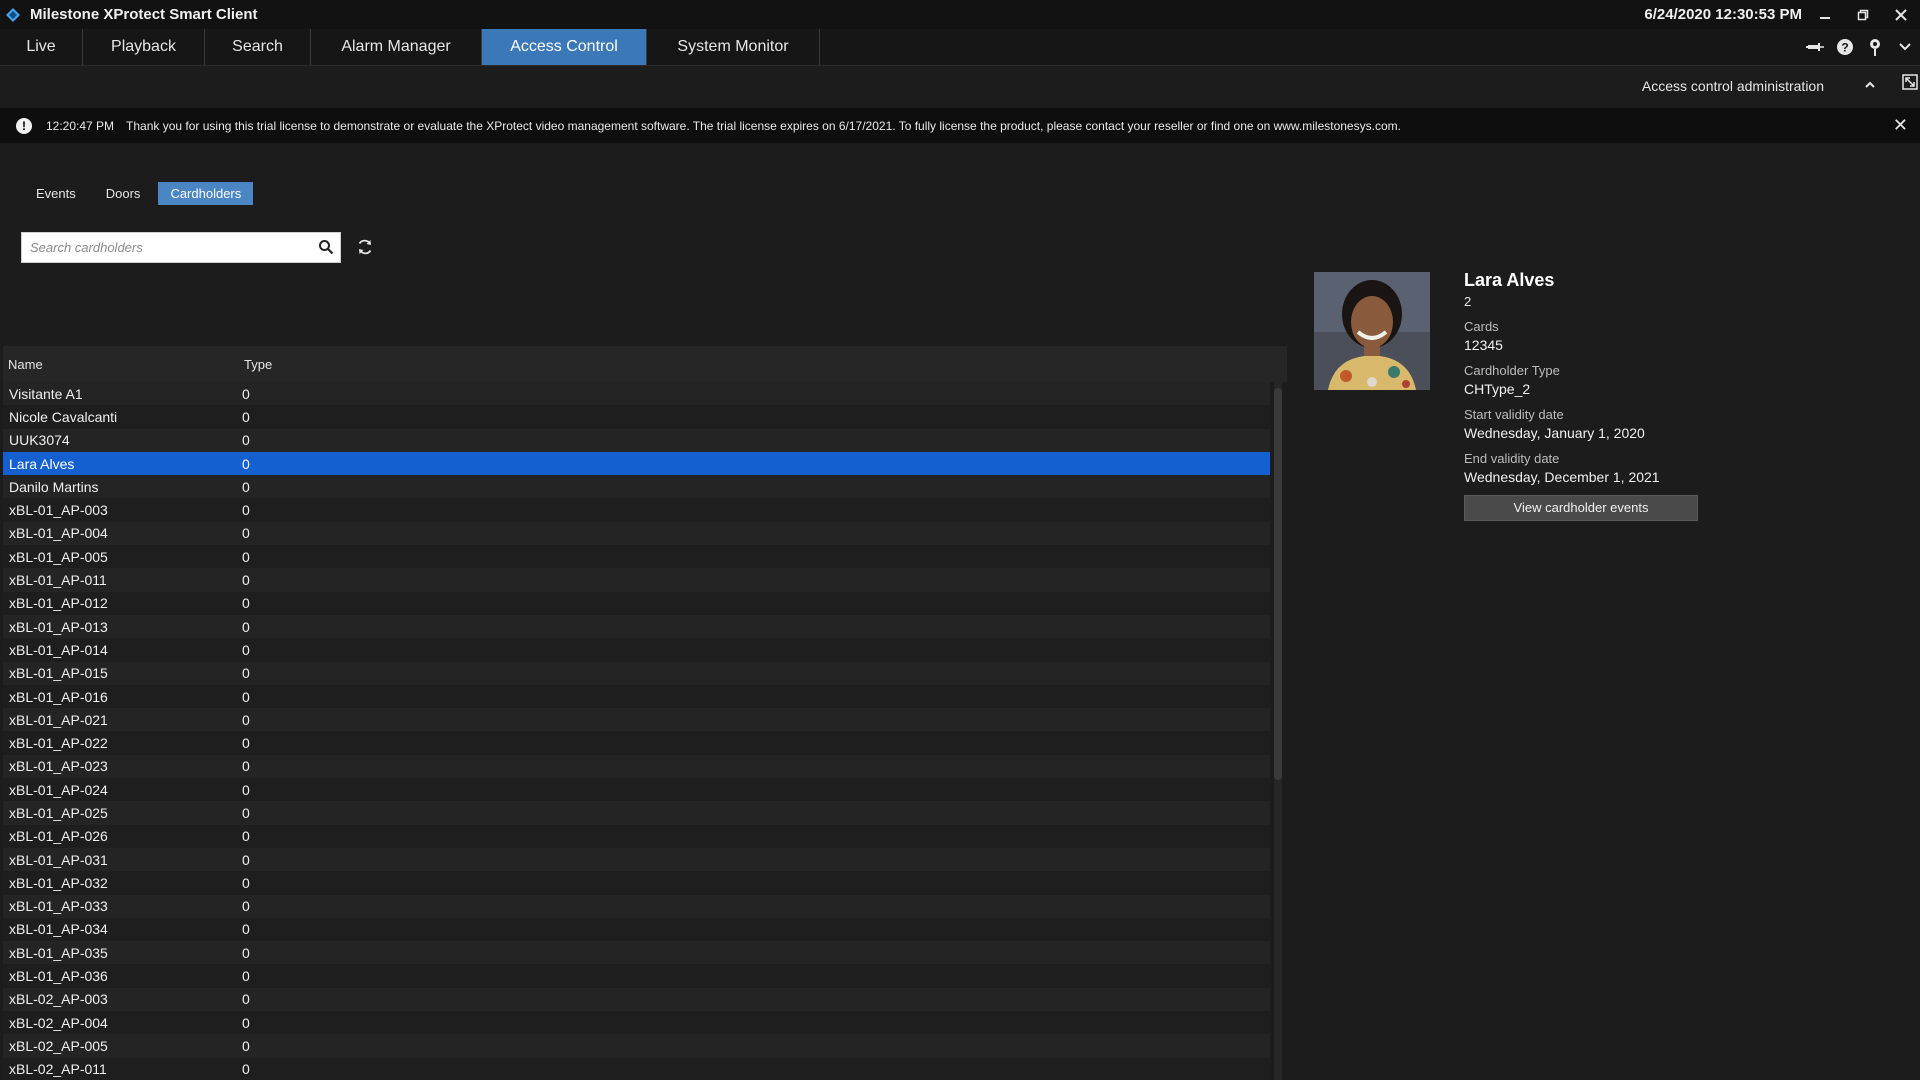 Image resolution: width=1920 pixels, height=1080 pixels. What do you see at coordinates (1372, 331) in the screenshot?
I see `cardholder-photo` at bounding box center [1372, 331].